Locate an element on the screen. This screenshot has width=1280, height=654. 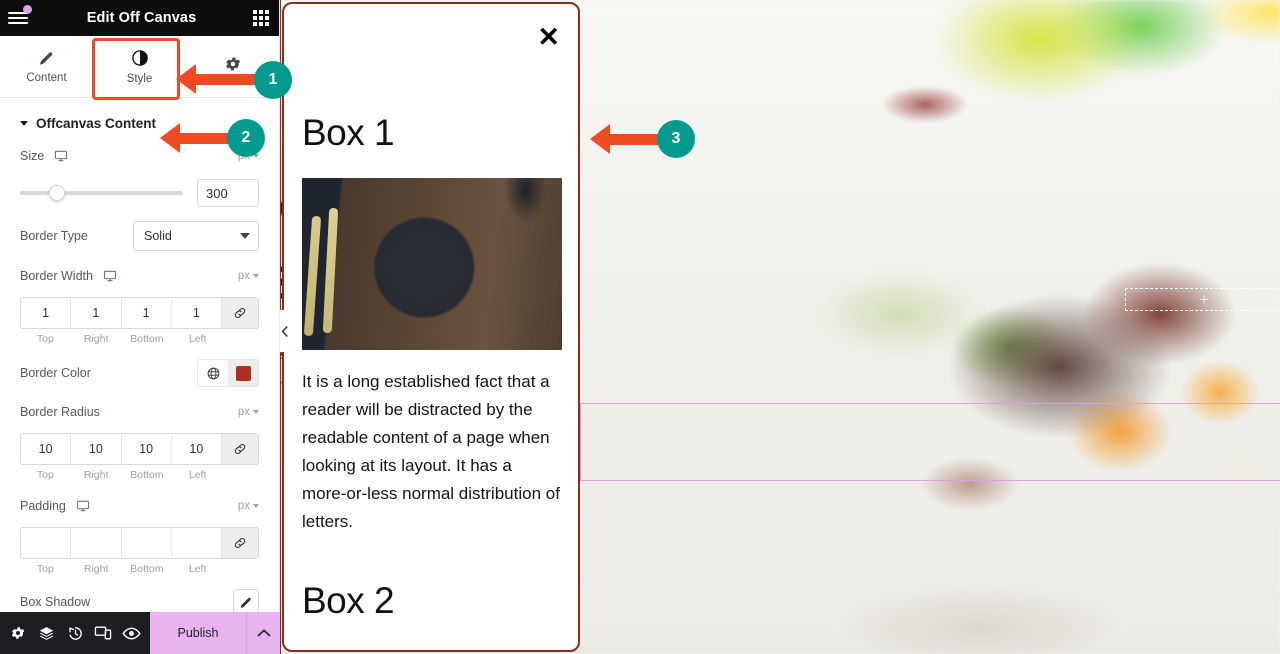
border-radius-unit-selector: px is located at coordinates (248, 412).